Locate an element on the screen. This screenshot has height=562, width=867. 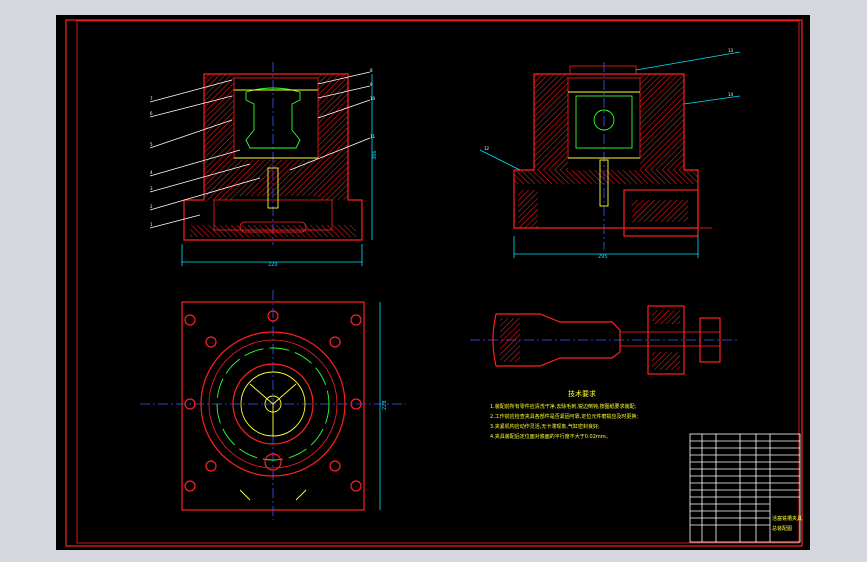
part-label-right-2: 10 is located at coordinates (373, 98).